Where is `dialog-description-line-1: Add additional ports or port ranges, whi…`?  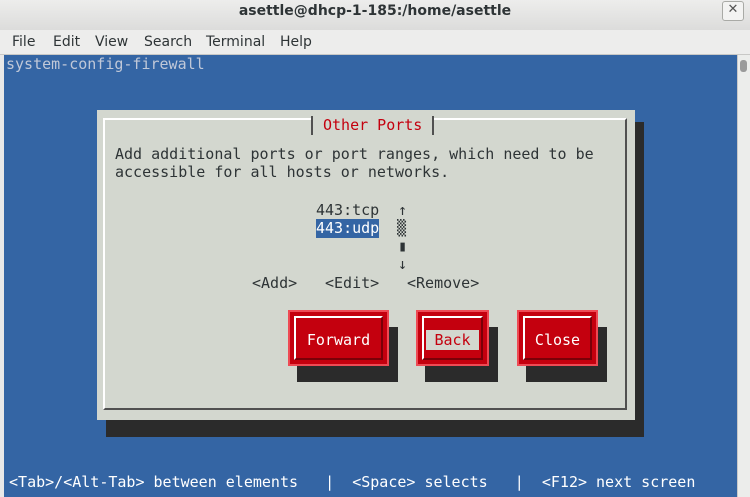 dialog-description-line-1: Add additional ports or port ranges, whi… is located at coordinates (354, 154).